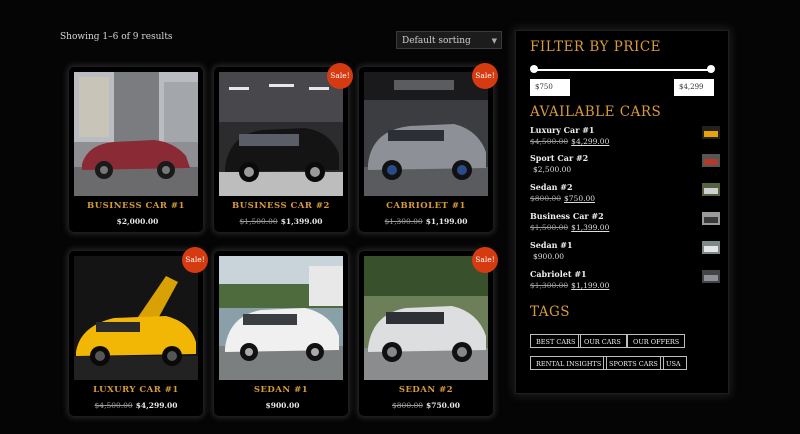  What do you see at coordinates (625, 195) in the screenshot?
I see `available-car-item: Sedan #2 $800.00 $750.00` at bounding box center [625, 195].